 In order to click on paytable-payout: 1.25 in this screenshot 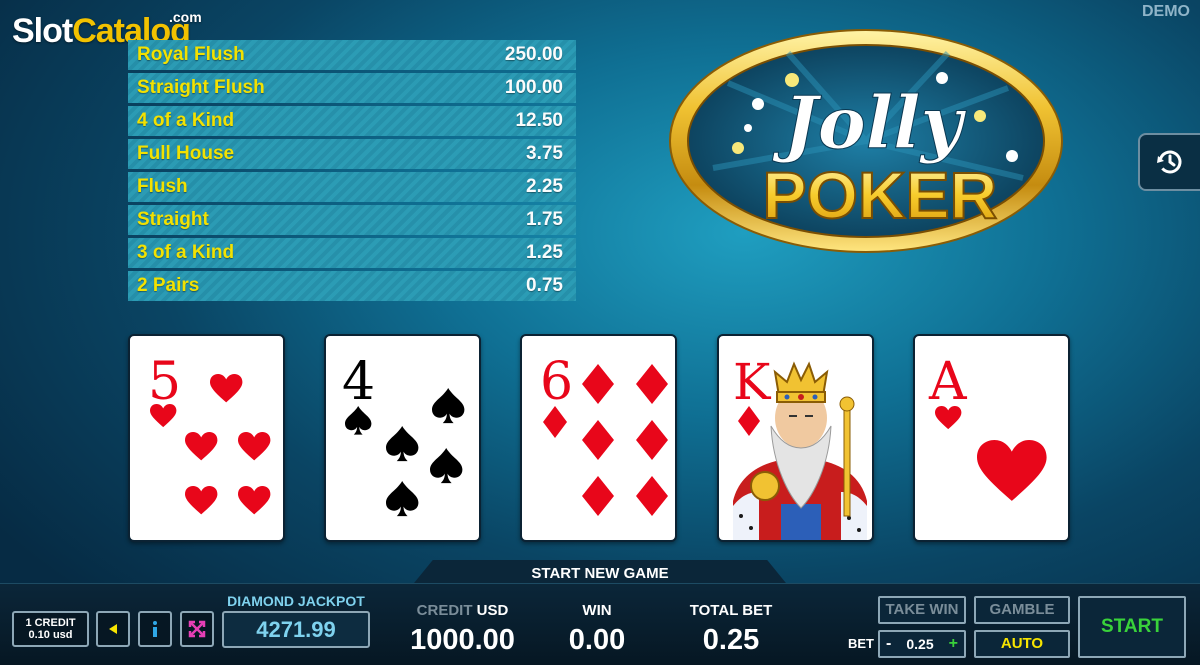, I will do `click(544, 252)`.